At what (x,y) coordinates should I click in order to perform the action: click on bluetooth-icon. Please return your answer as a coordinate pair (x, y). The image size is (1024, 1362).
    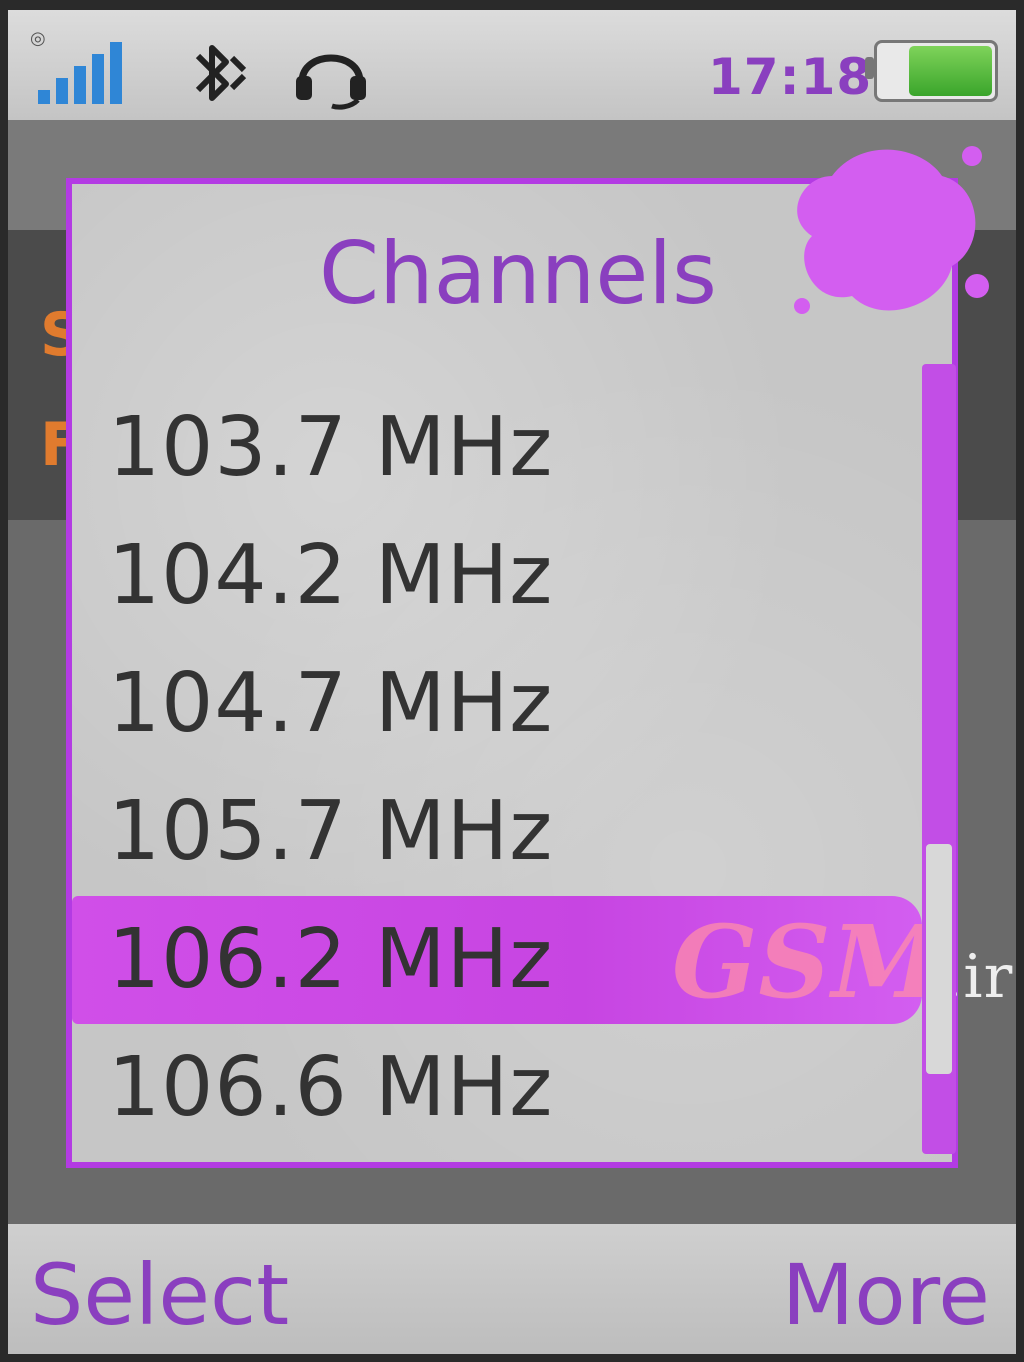
    Looking at the image, I should click on (221, 73).